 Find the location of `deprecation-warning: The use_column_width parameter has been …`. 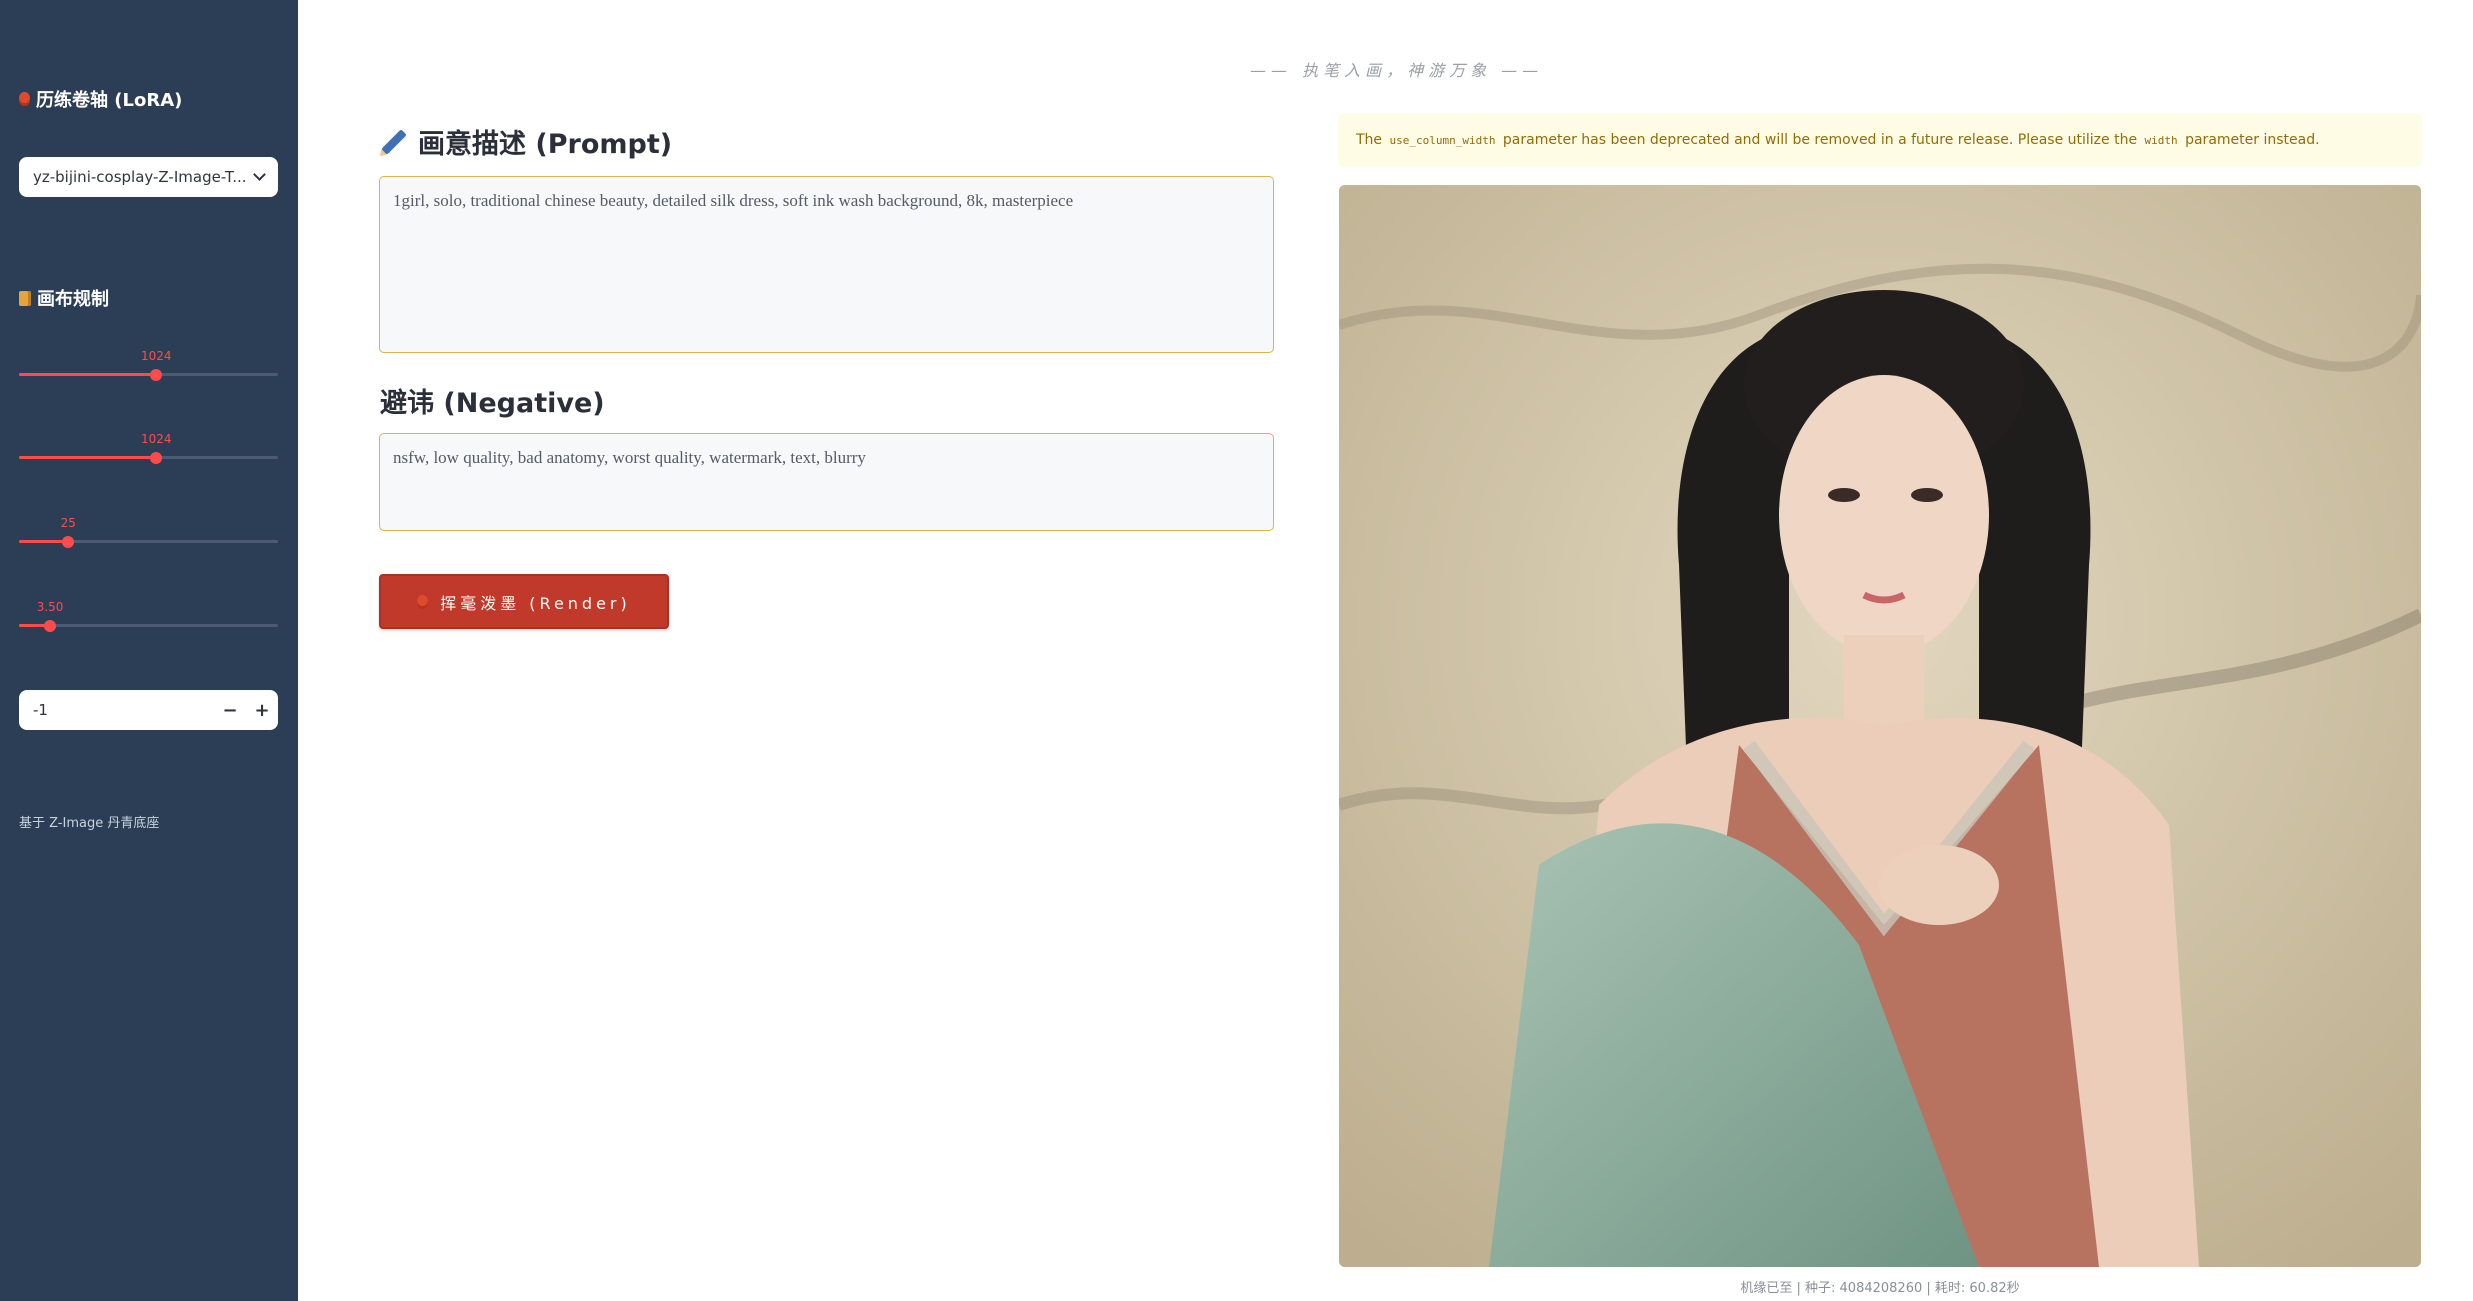

deprecation-warning: The use_column_width parameter has been … is located at coordinates (1880, 140).